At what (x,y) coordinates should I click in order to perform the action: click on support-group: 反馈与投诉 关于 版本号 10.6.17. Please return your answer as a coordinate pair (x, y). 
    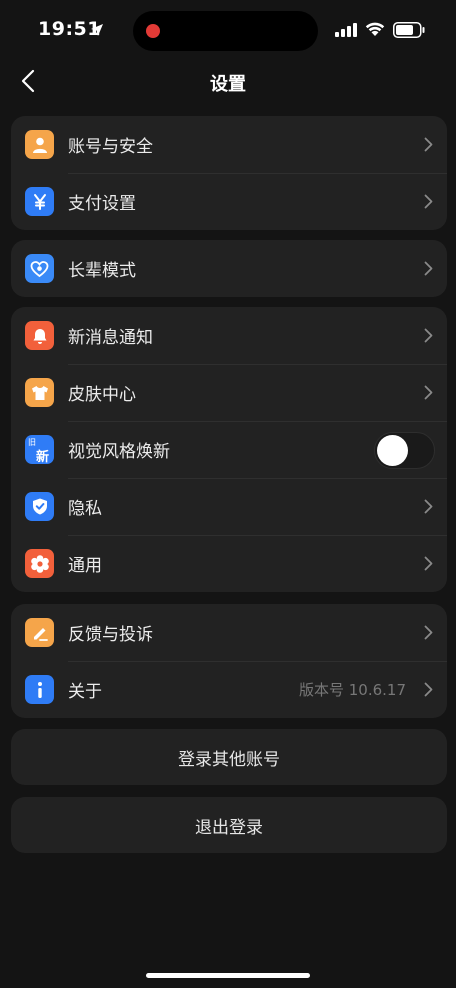
    Looking at the image, I should click on (229, 661).